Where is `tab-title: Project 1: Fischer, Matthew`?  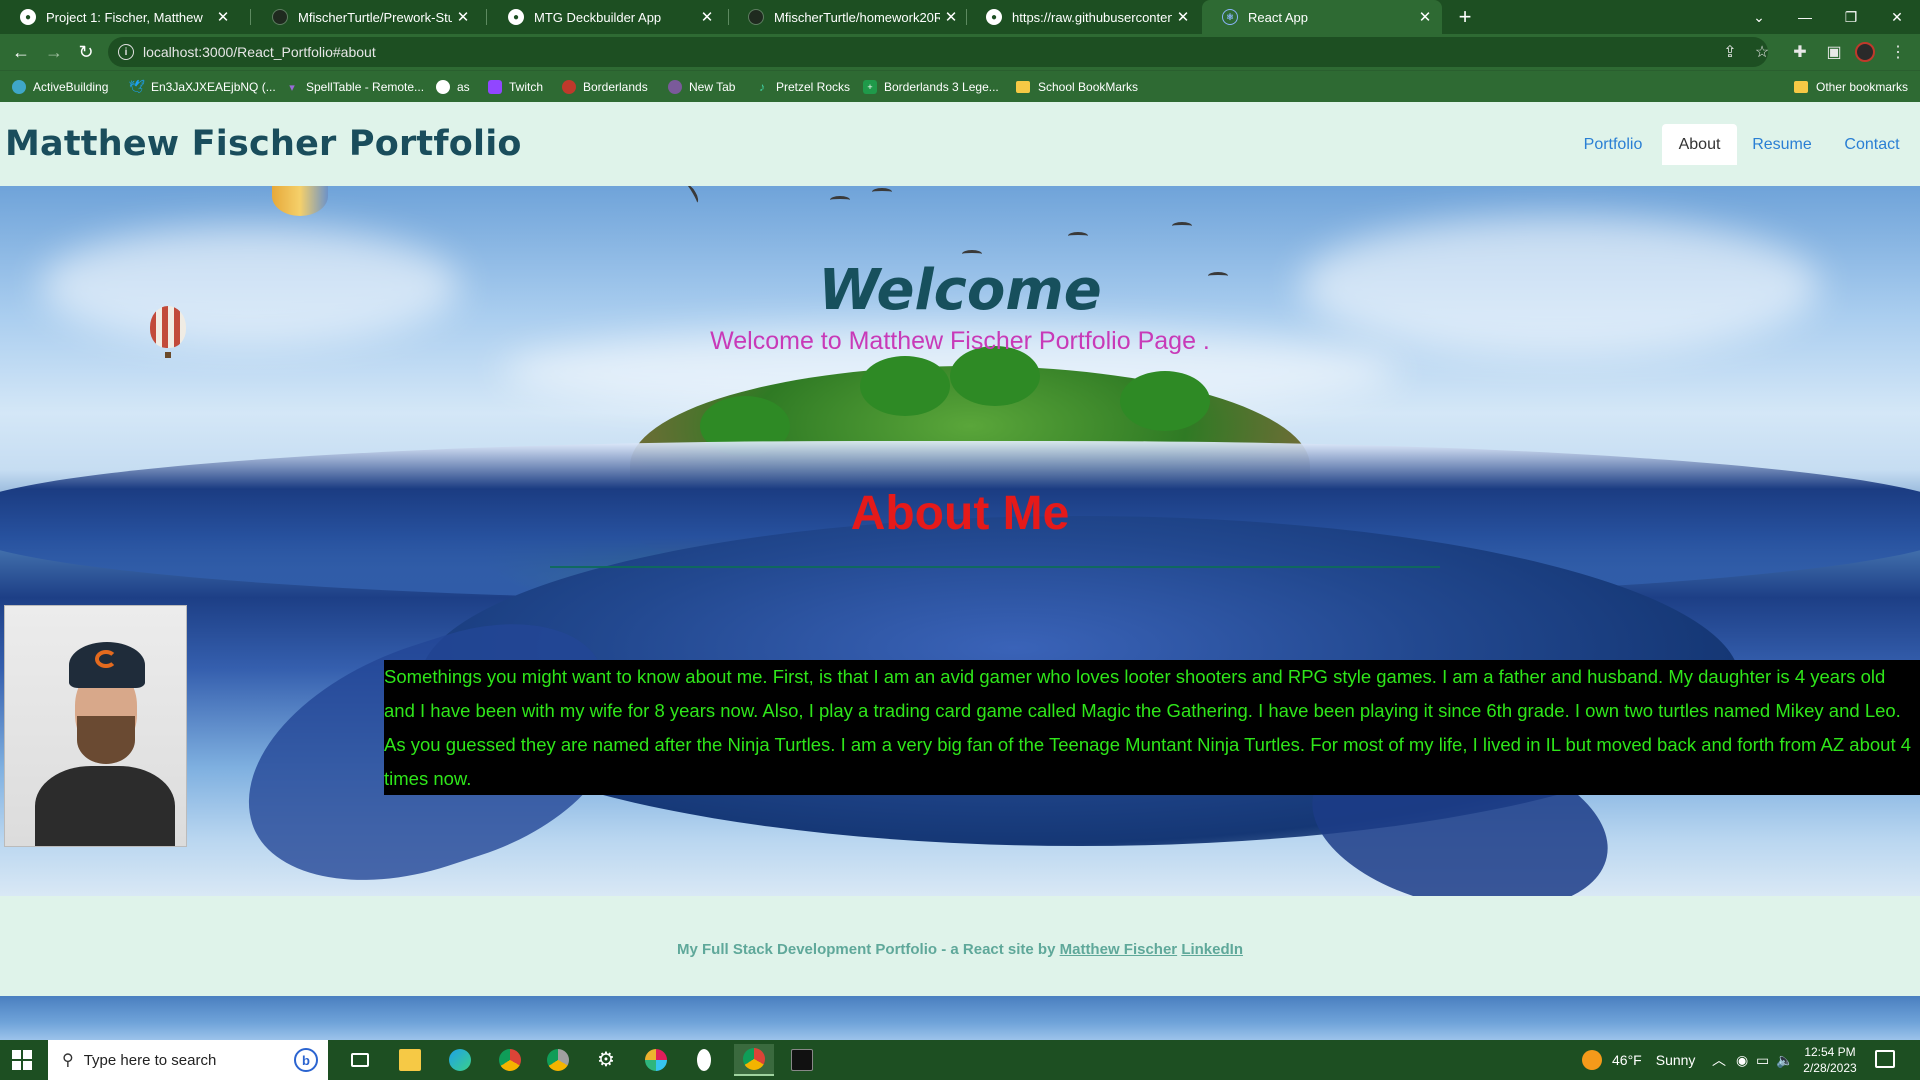
tab-title: Project 1: Fischer, Matthew is located at coordinates (124, 17).